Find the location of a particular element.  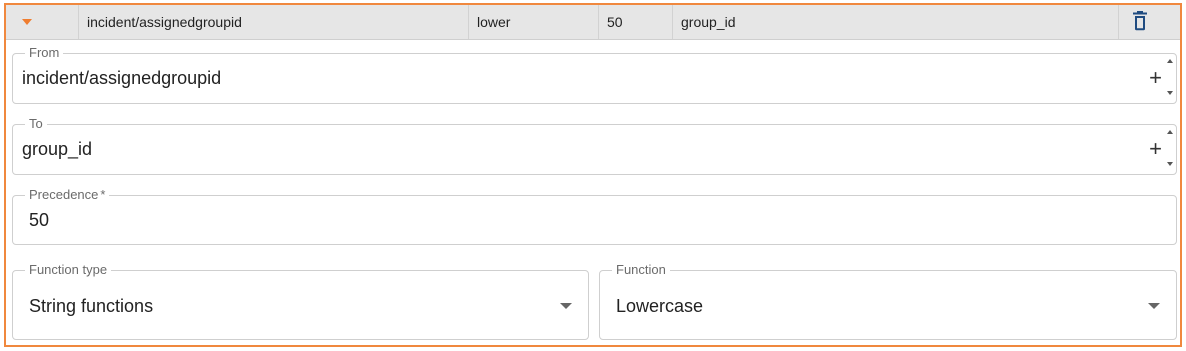

header-source-path: incident/assignedgroupid is located at coordinates (164, 22).